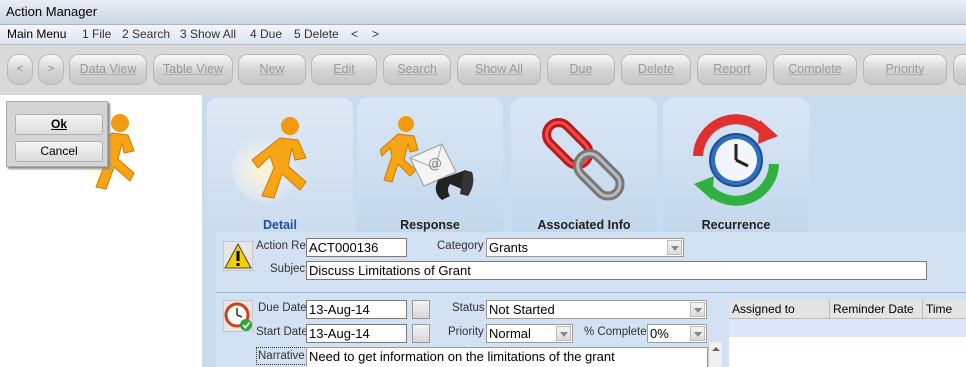 Image resolution: width=966 pixels, height=367 pixels. Describe the element at coordinates (51, 69) in the screenshot. I see `forward-button: >` at that location.